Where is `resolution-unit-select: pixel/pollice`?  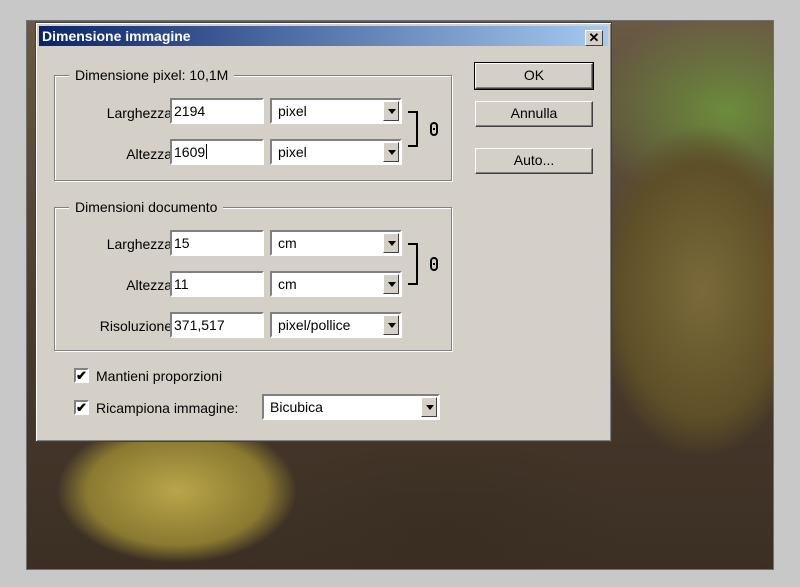
resolution-unit-select: pixel/pollice is located at coordinates (336, 325).